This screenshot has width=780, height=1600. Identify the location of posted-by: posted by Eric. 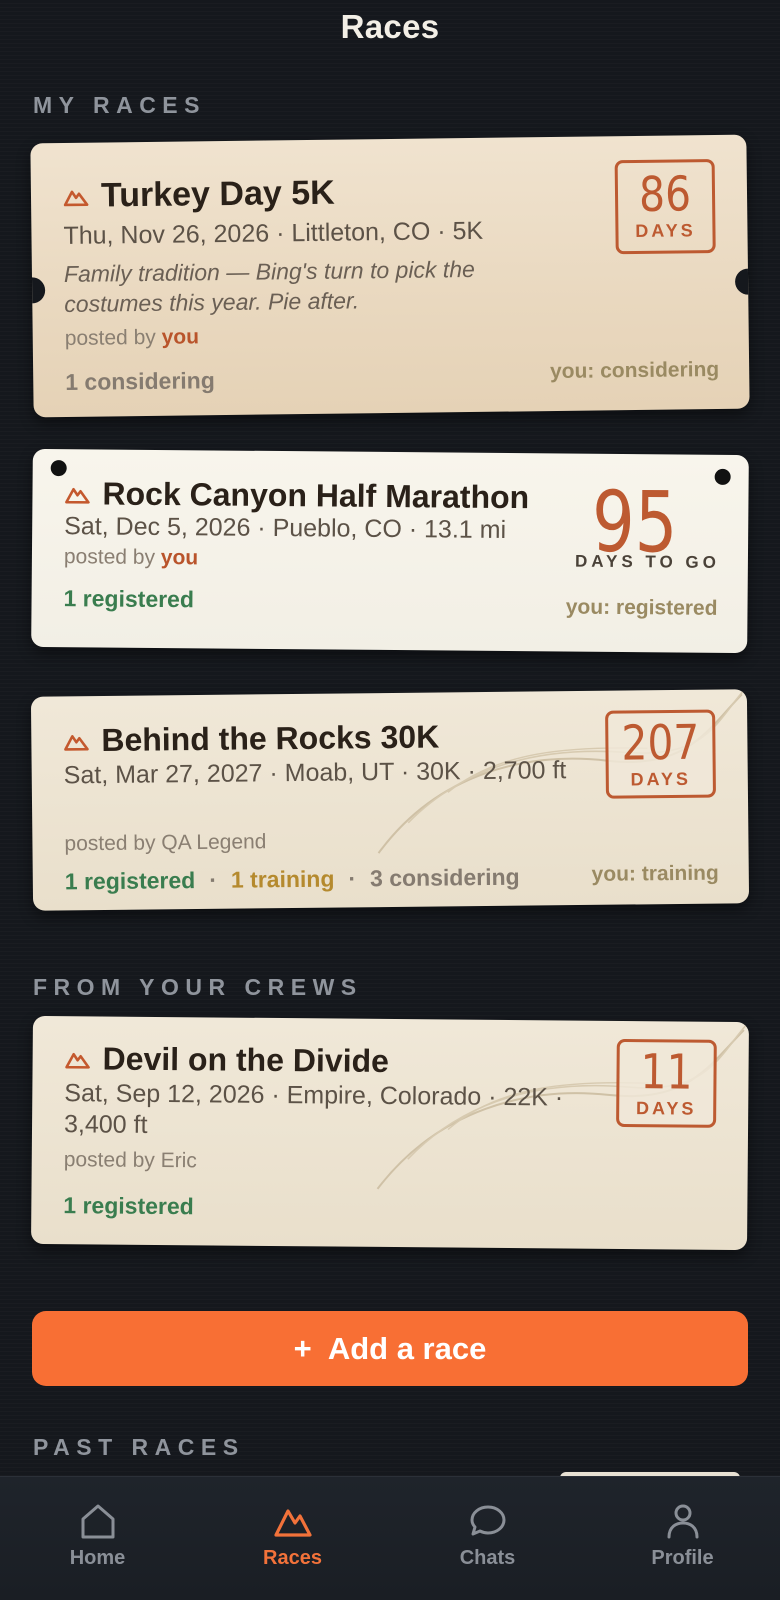
(130, 1160).